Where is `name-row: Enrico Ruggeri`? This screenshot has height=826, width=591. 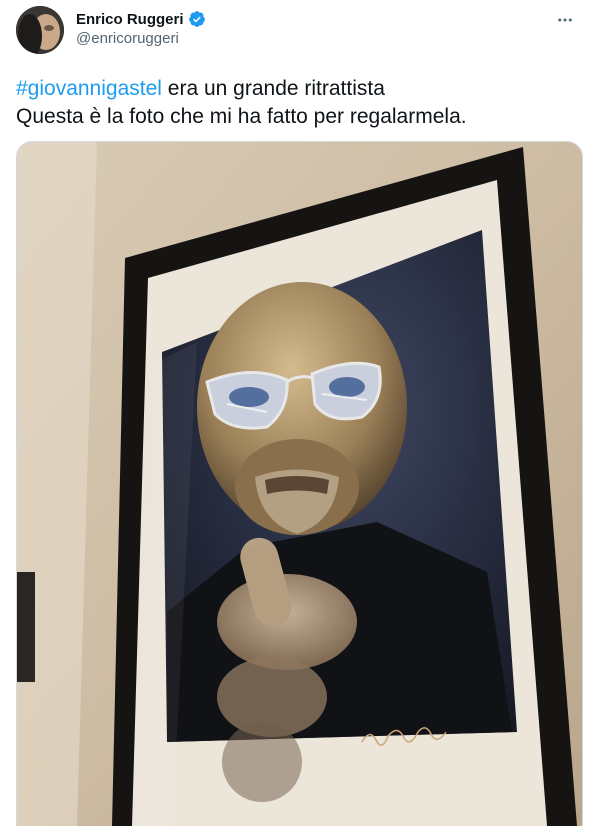 name-row: Enrico Ruggeri is located at coordinates (141, 19).